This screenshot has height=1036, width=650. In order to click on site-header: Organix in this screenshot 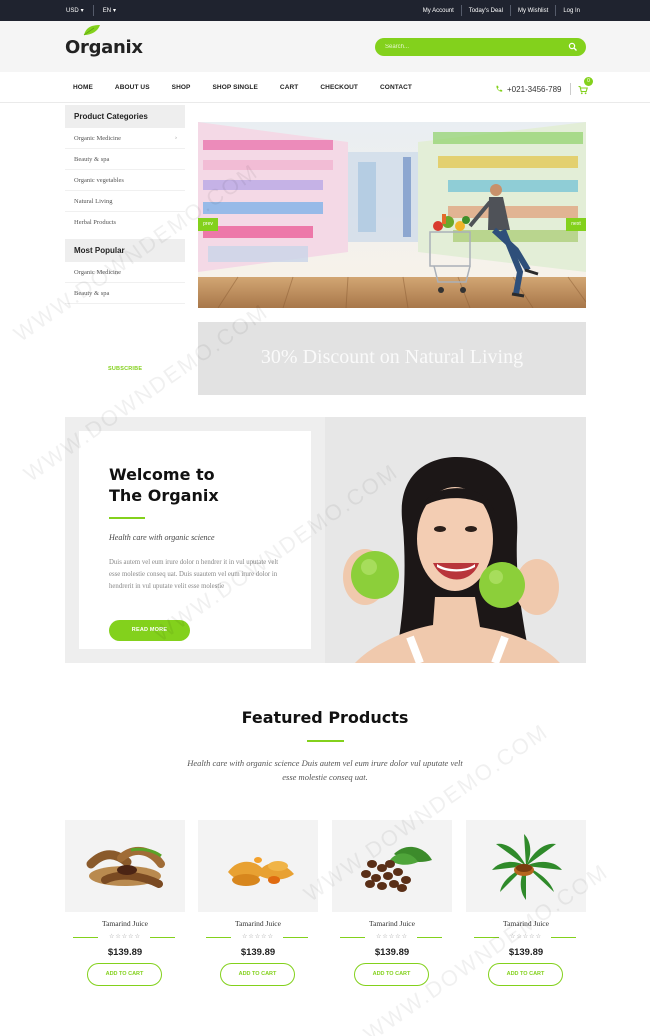, I will do `click(325, 46)`.